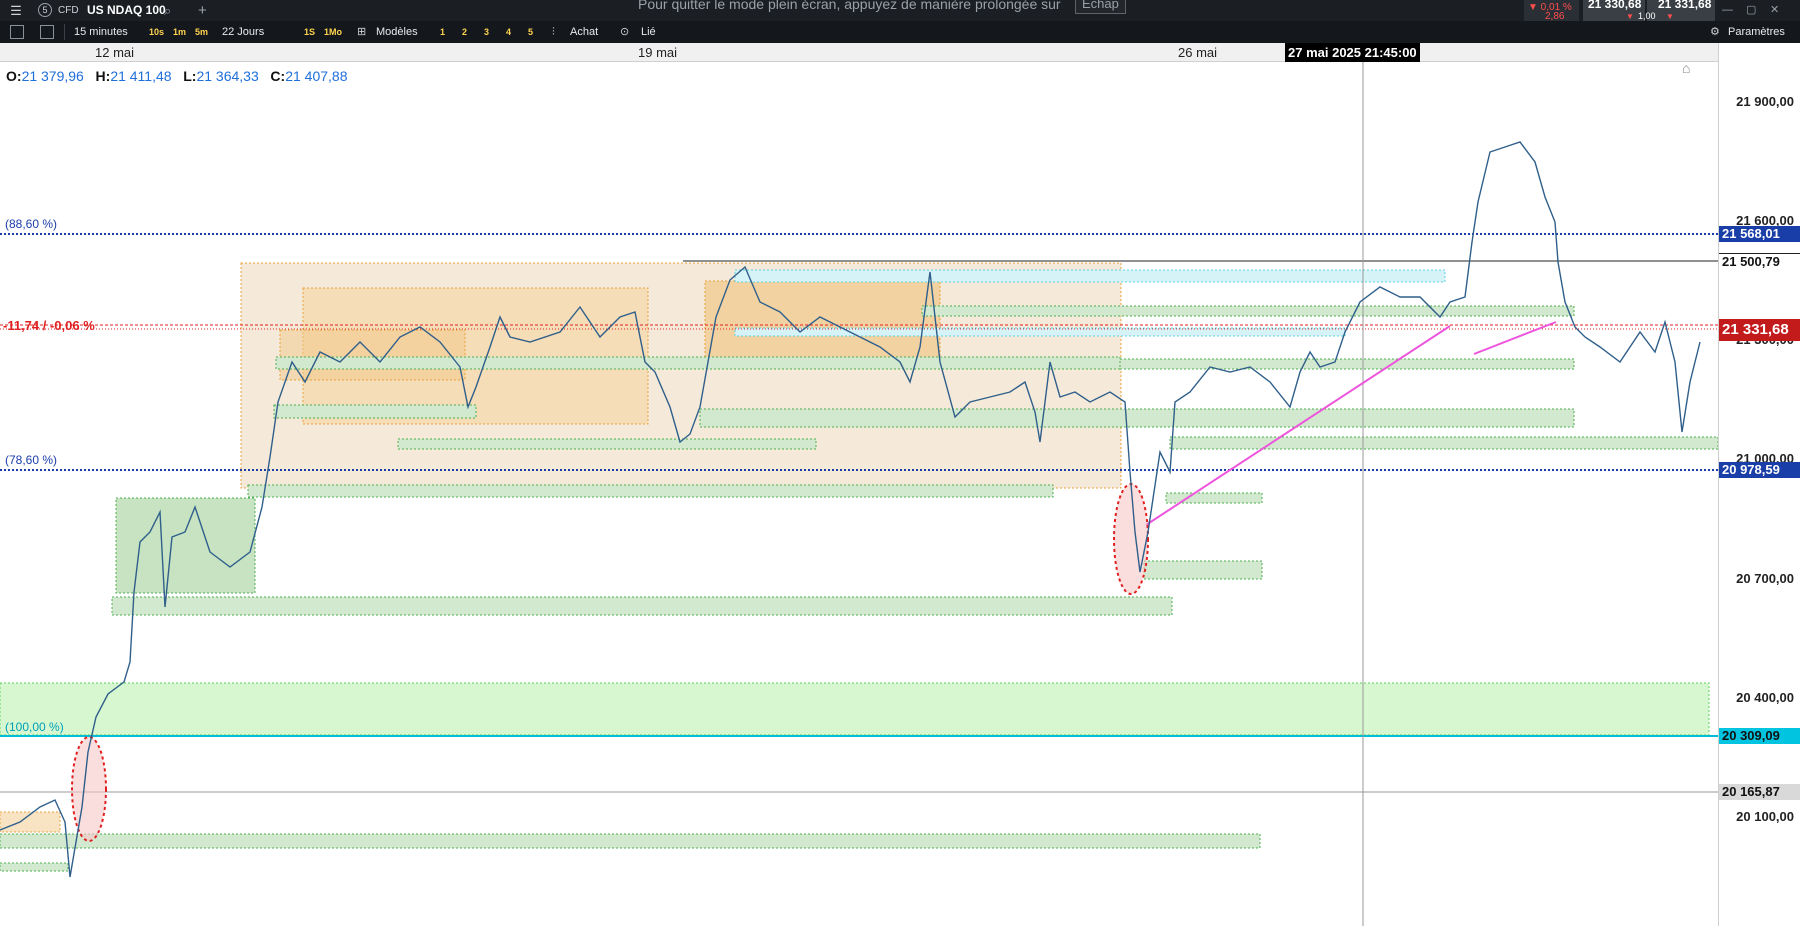 The image size is (1800, 926). I want to click on fib-786-label: (78,60 %), so click(31, 460).